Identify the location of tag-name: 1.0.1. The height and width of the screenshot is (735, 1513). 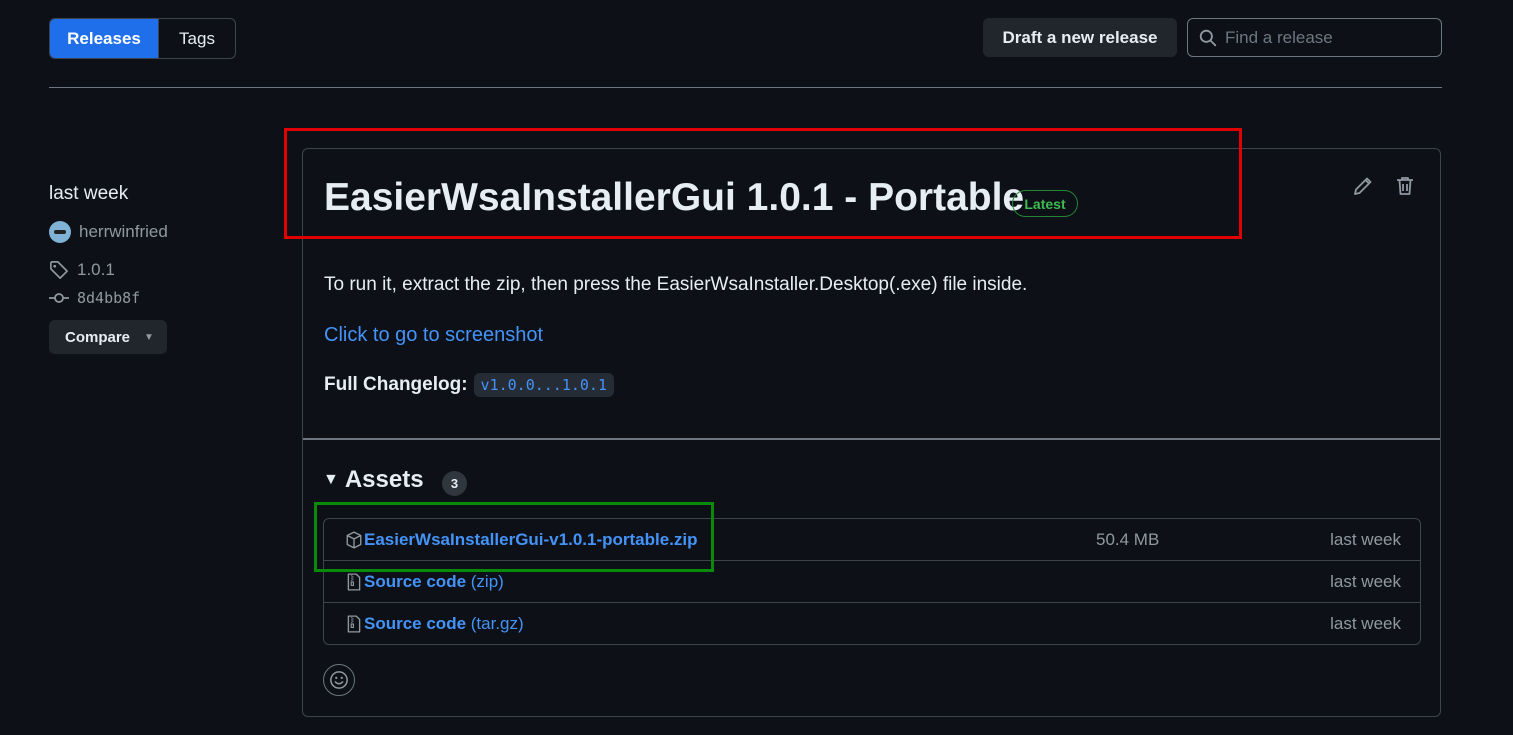
(96, 270).